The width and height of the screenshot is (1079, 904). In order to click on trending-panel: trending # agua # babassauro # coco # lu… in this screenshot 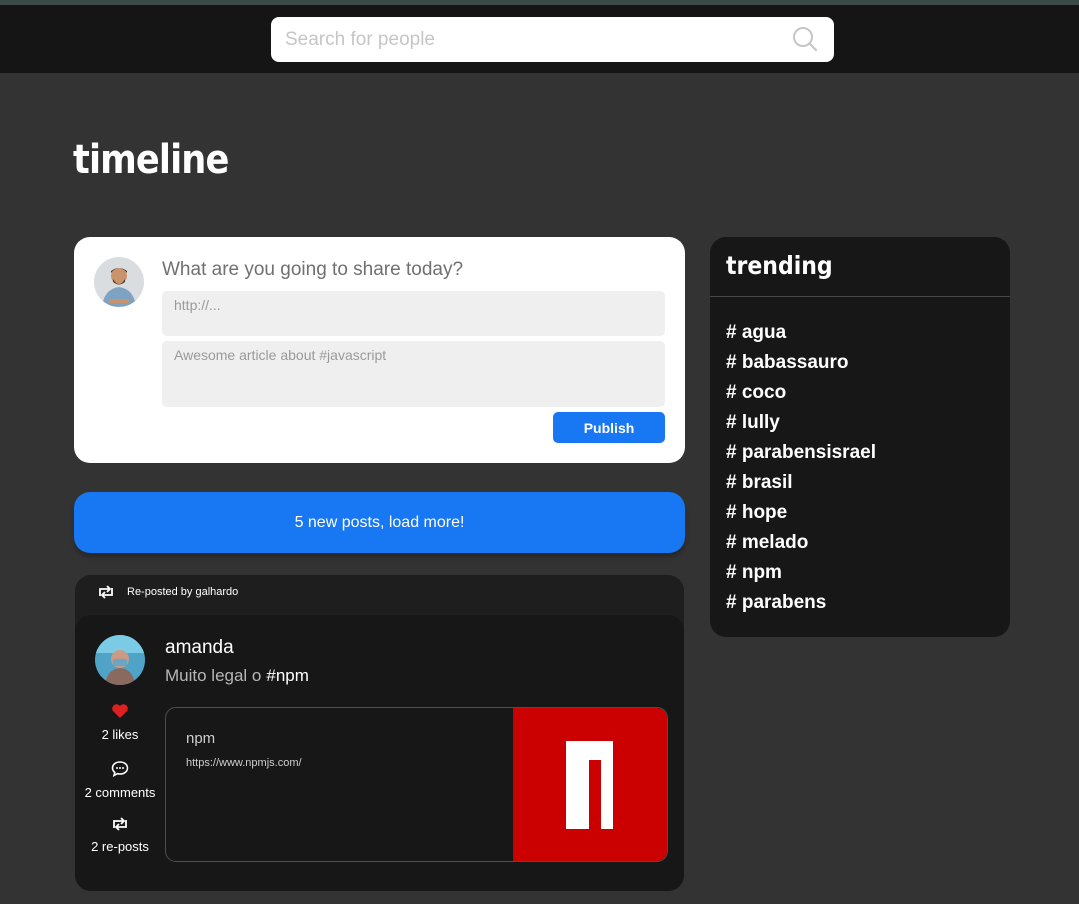, I will do `click(860, 437)`.